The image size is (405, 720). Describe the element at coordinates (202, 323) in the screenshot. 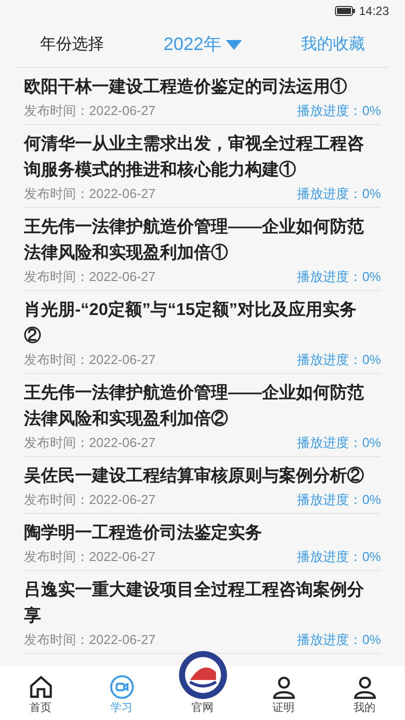

I see `course-title: 肖光朋-“20定额”与“15定额”对比及应用实务②` at that location.